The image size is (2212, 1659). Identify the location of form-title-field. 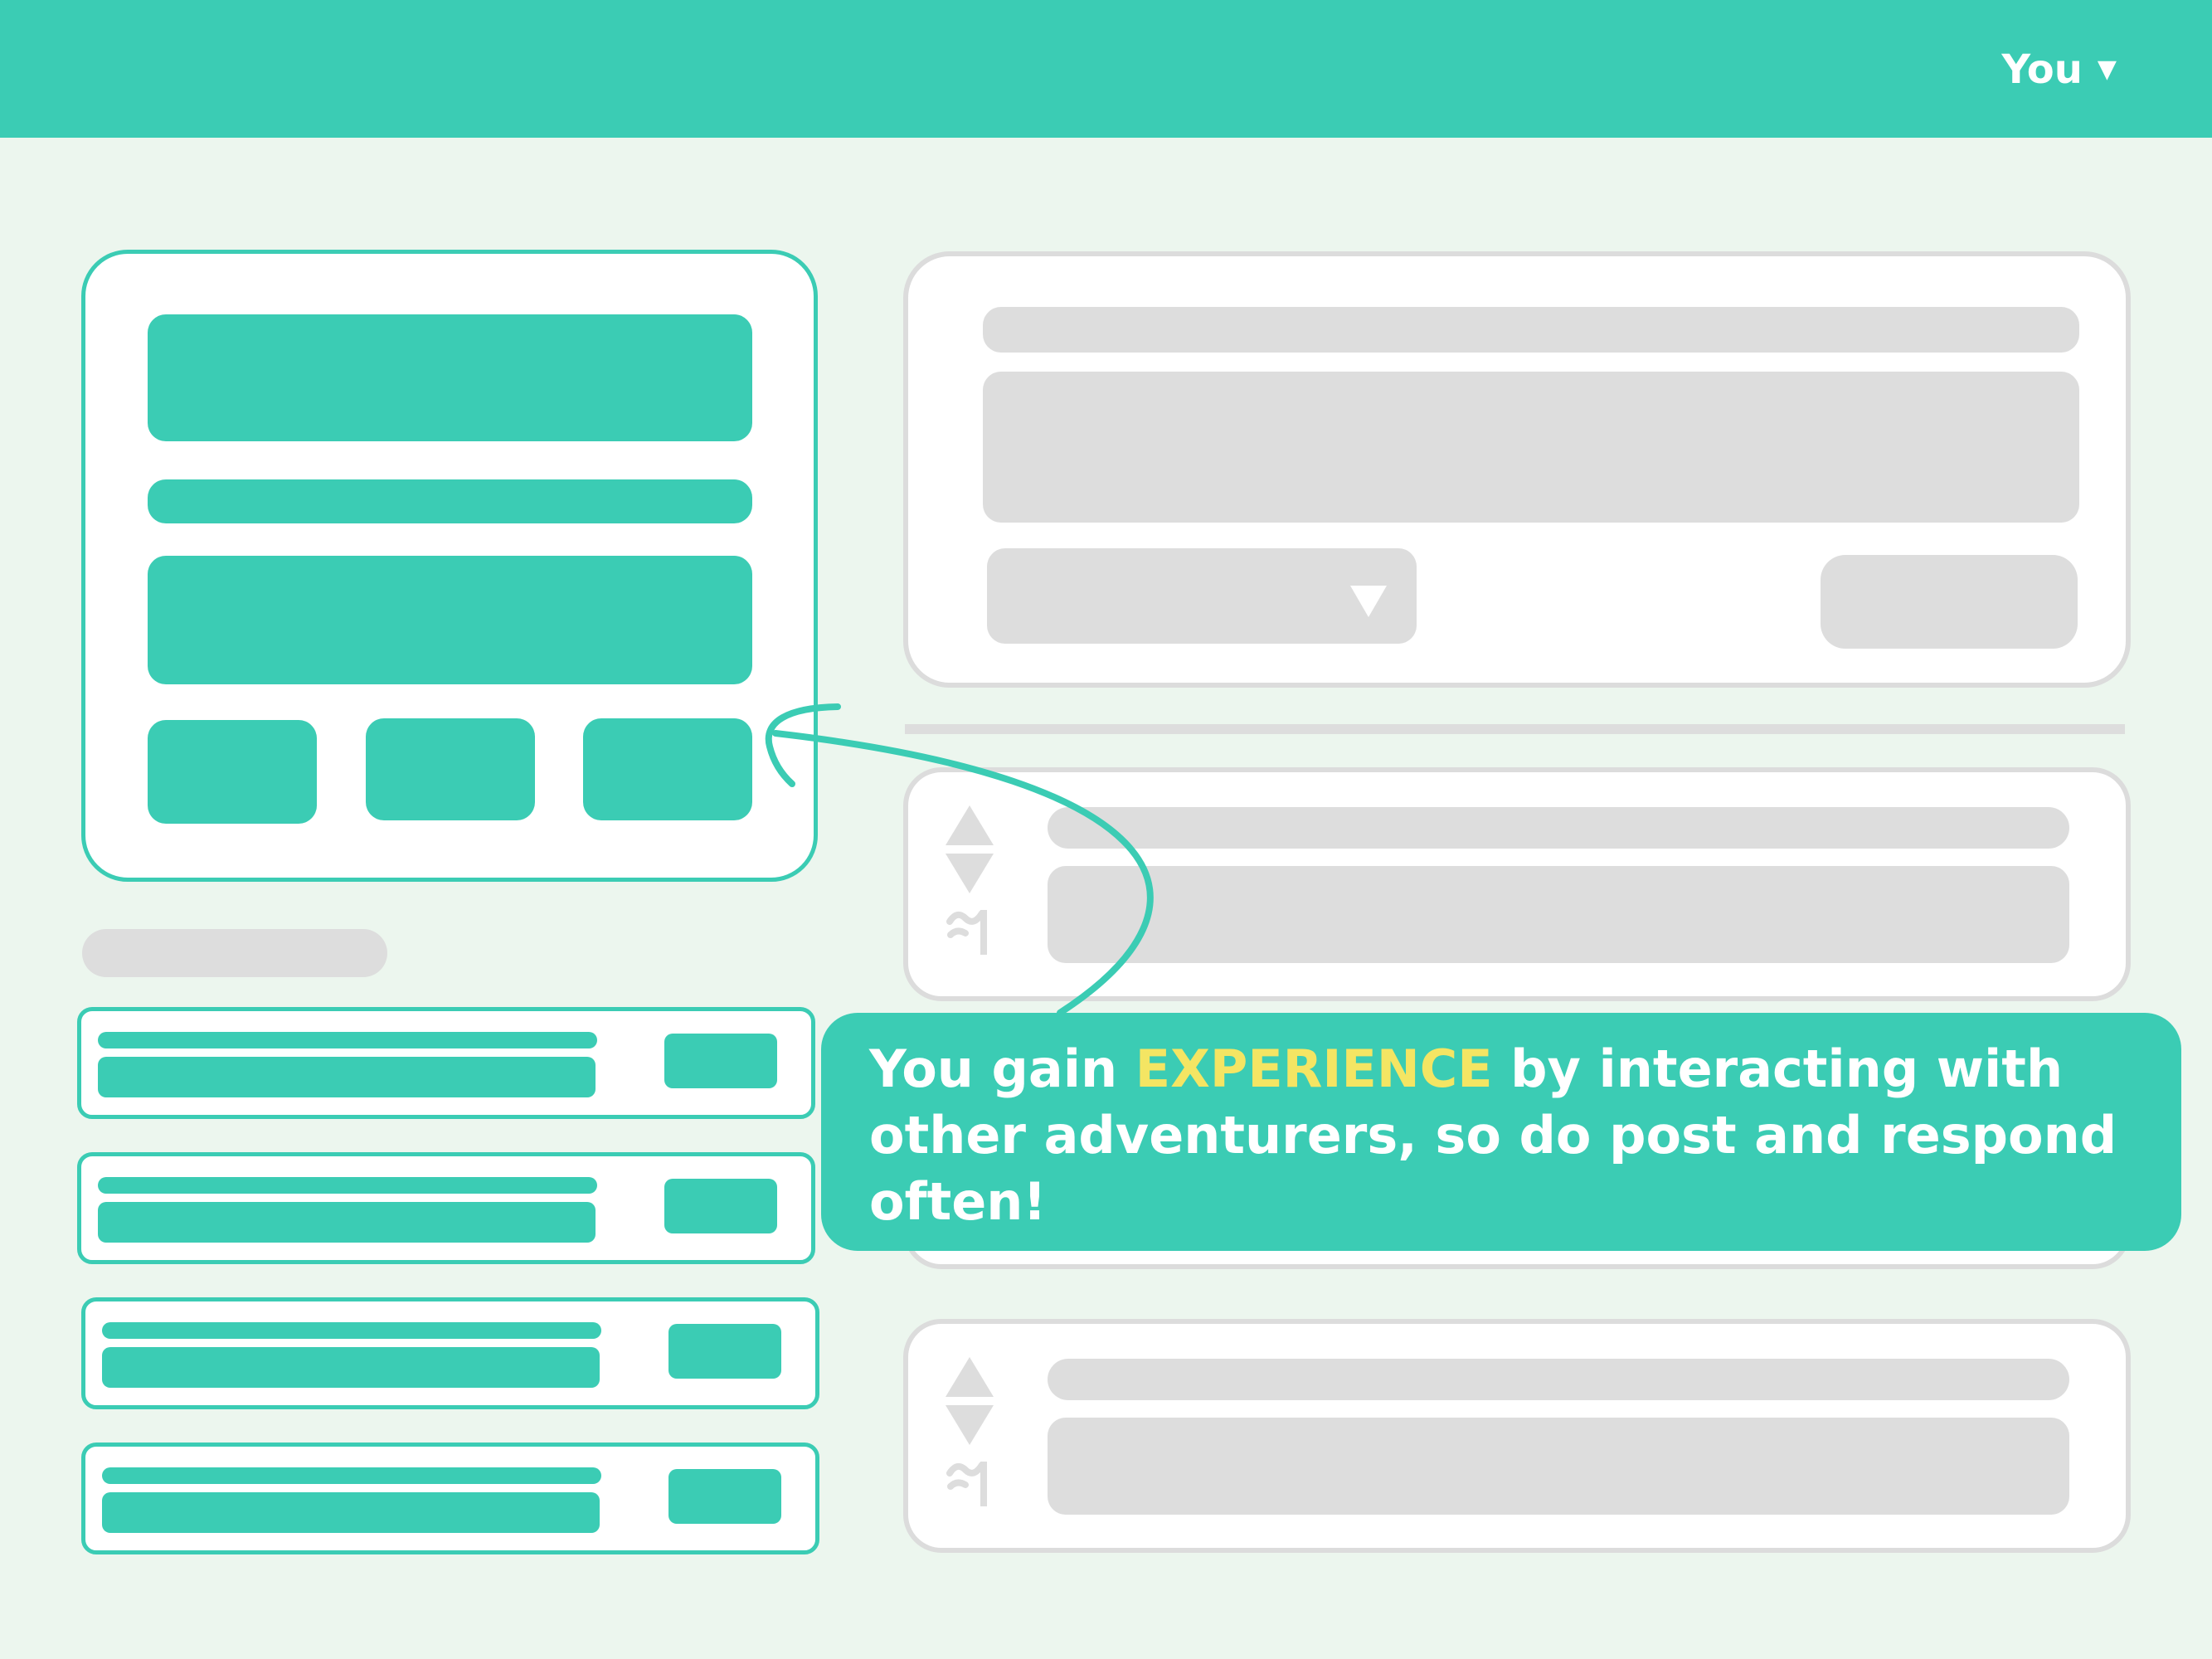
(450, 377).